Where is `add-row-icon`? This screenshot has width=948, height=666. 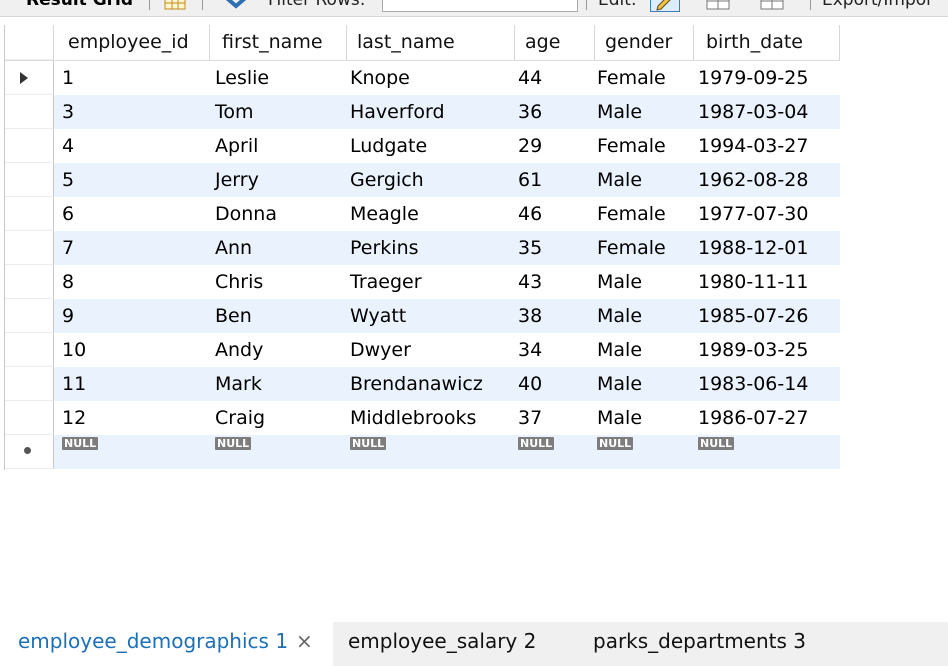 add-row-icon is located at coordinates (723, 5).